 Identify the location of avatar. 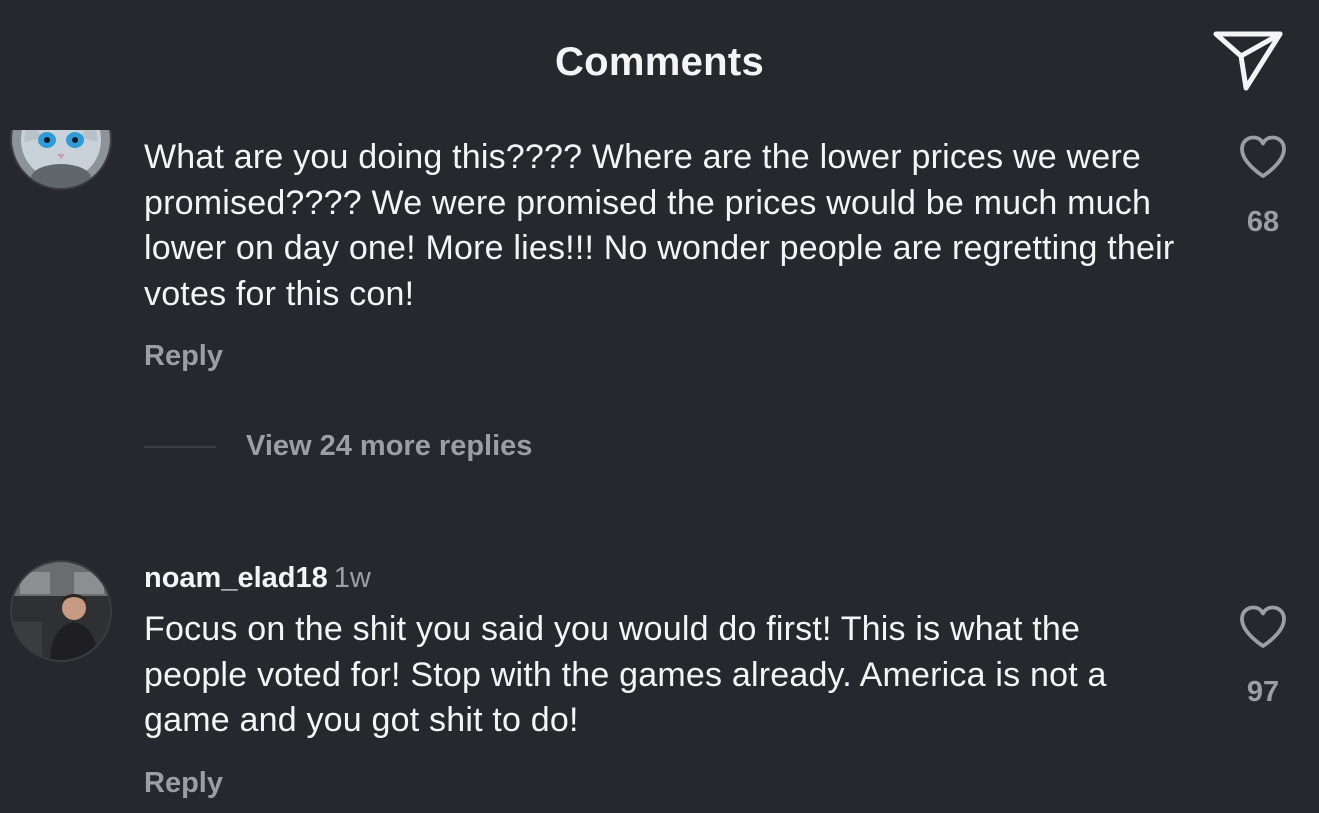
(61, 611).